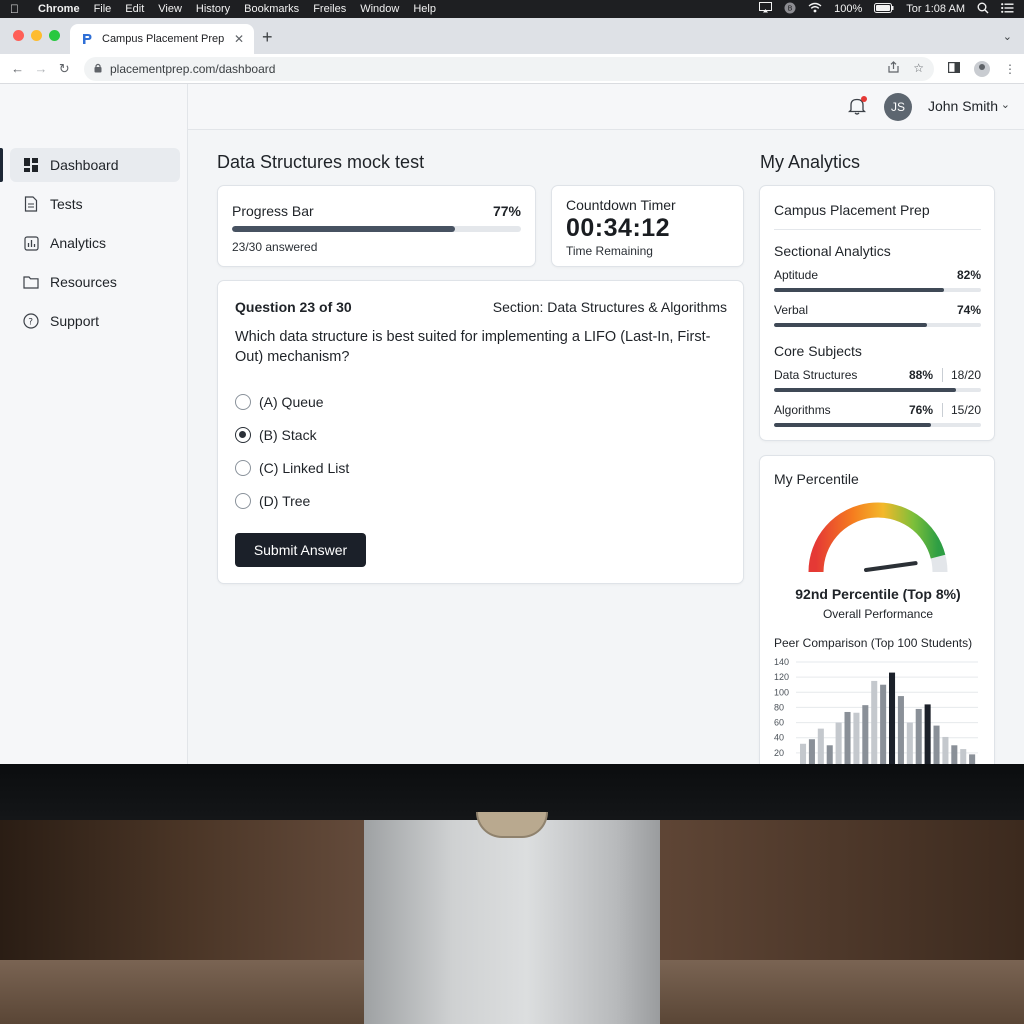 The width and height of the screenshot is (1024, 1024). What do you see at coordinates (818, 351) in the screenshot?
I see `core-subjects-title: Core Subjects` at bounding box center [818, 351].